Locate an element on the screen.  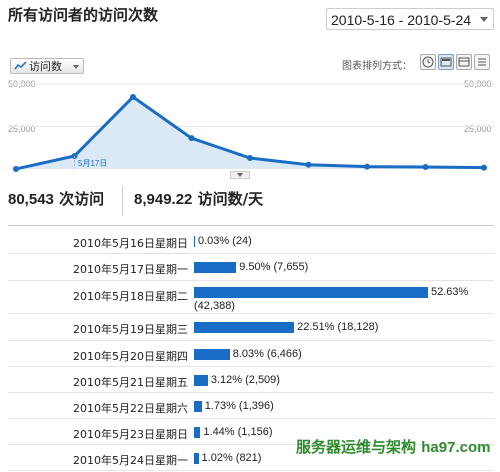
visits-per-day-unit: 访问数/天 is located at coordinates (230, 199).